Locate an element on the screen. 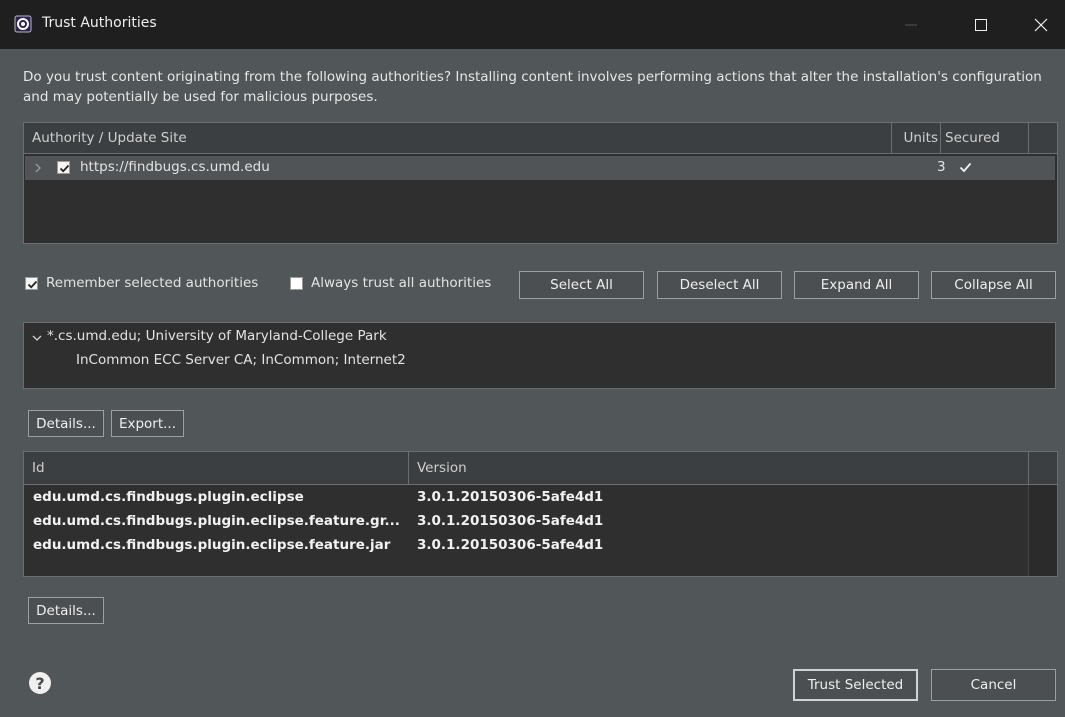 The width and height of the screenshot is (1065, 717). chevron-right-icon is located at coordinates (38, 168).